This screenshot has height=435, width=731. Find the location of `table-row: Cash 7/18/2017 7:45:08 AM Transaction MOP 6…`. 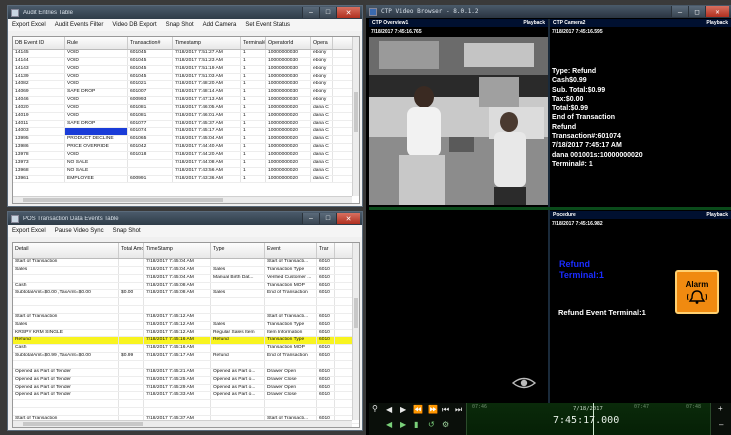

table-row: Cash 7/18/2017 7:45:08 AM Transaction MOP 6… is located at coordinates (186, 286).